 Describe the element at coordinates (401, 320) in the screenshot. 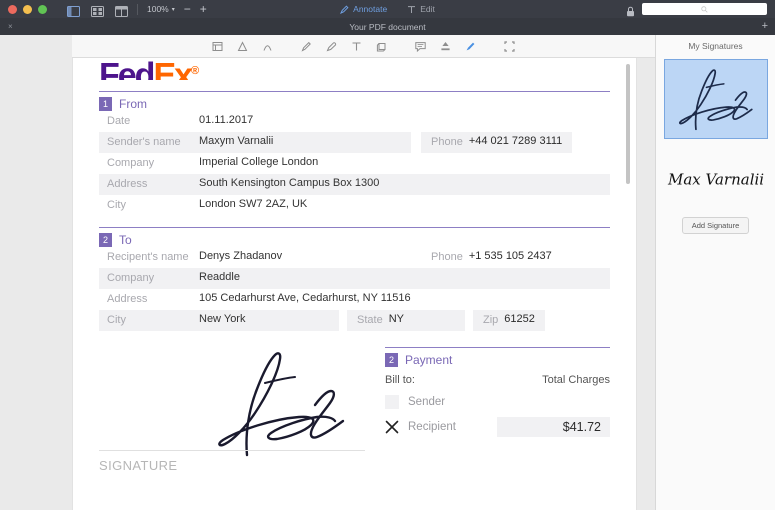

I see `field-value-state: NY` at that location.